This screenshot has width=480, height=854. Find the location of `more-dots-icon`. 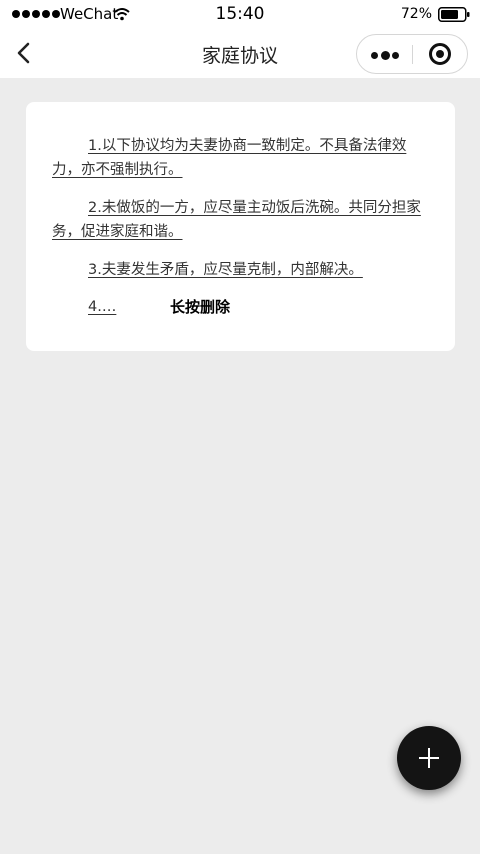

more-dots-icon is located at coordinates (385, 54).